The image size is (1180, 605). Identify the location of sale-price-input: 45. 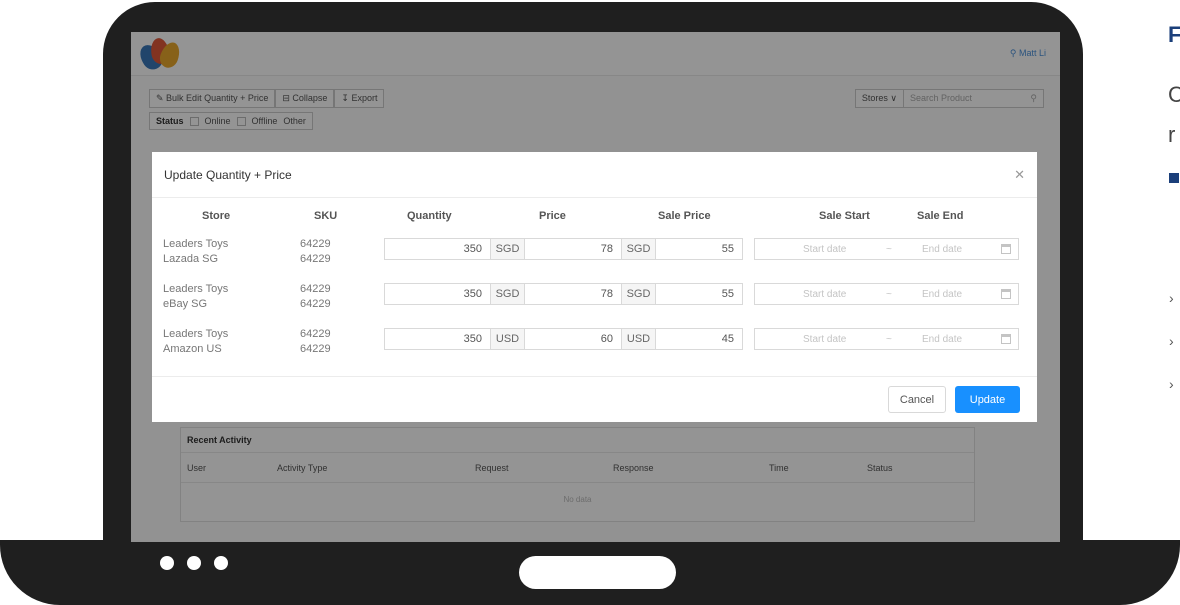
(699, 339).